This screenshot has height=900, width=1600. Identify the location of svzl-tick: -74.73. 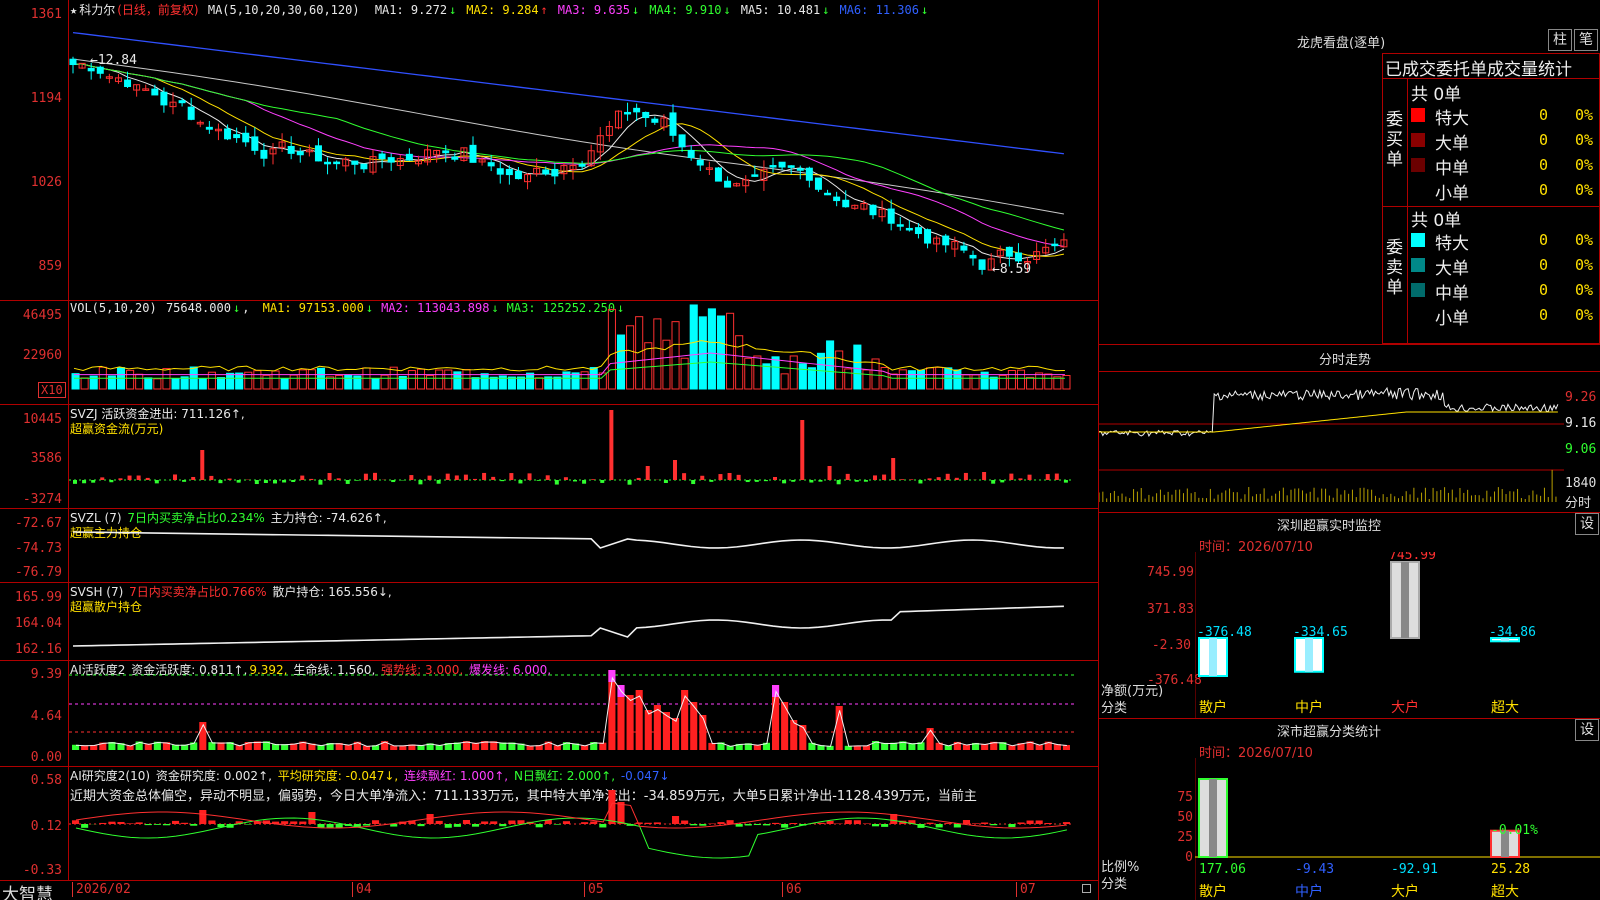
(38, 548).